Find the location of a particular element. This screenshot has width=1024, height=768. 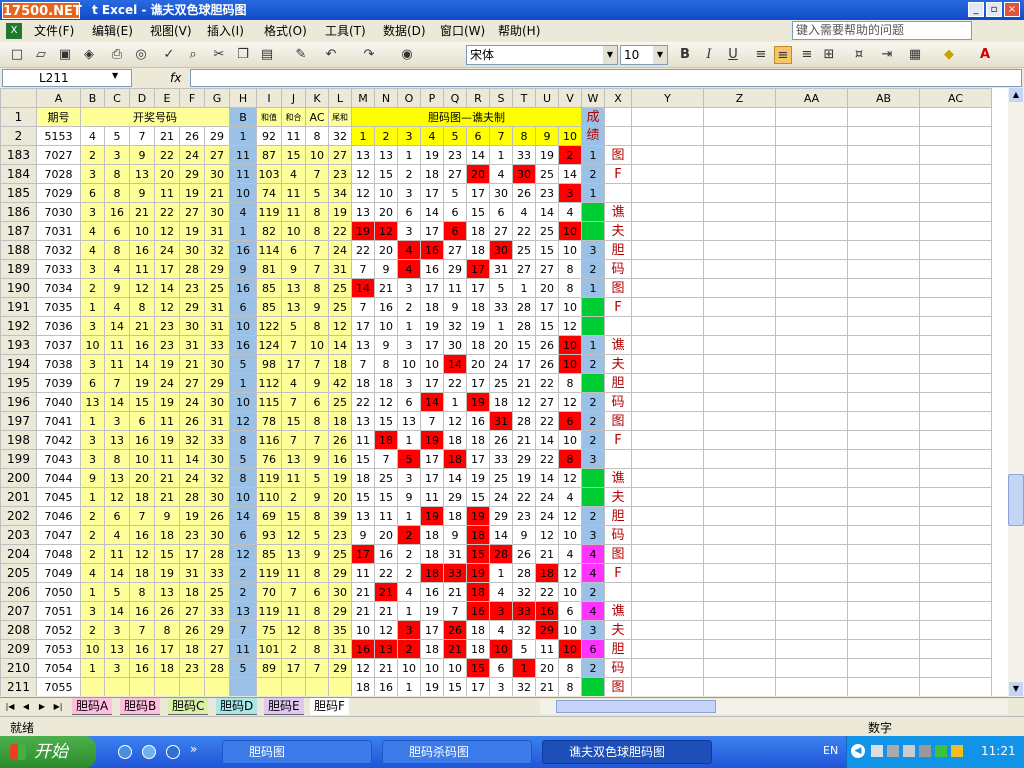

cell-sum: 110 is located at coordinates (269, 497).